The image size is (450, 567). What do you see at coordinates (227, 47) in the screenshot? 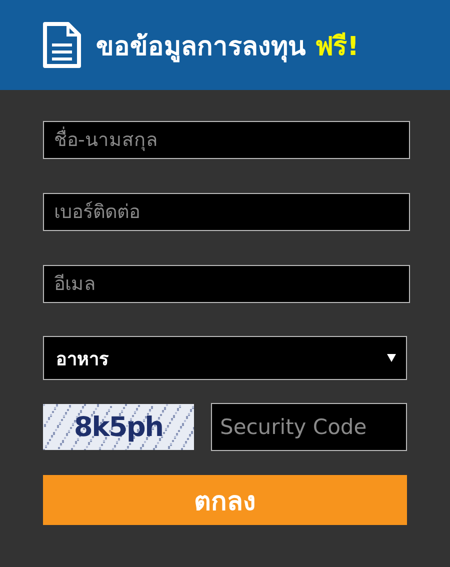
I see `page-title: ขอข้อมูลการลงทุน ฟรี!` at bounding box center [227, 47].